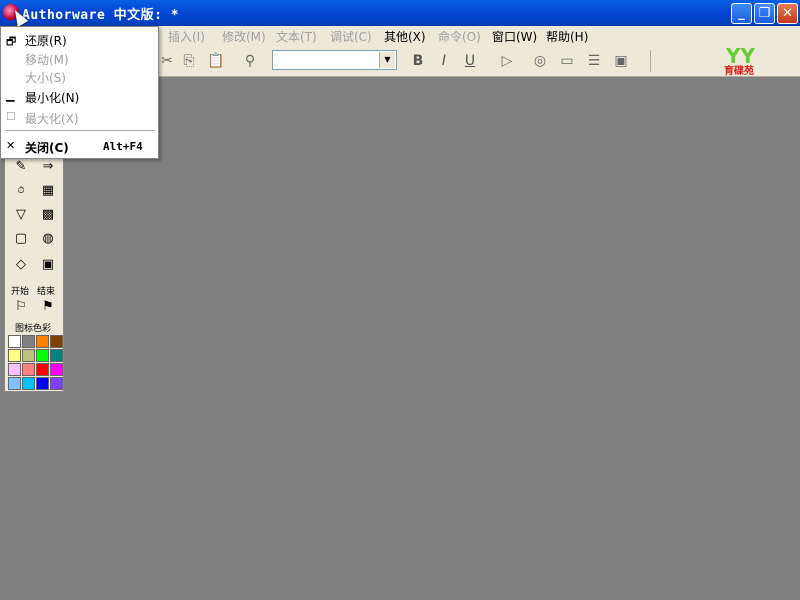 The width and height of the screenshot is (800, 600). Describe the element at coordinates (459, 36) in the screenshot. I see `menu-command: 命令(O)` at that location.